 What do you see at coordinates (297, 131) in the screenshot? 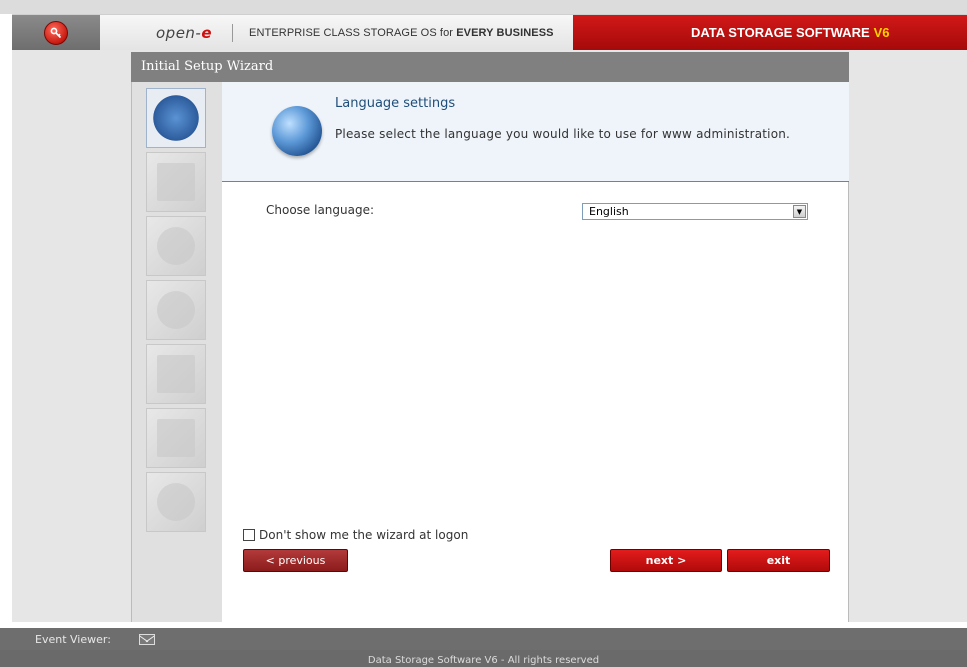
I see `globe-icon` at bounding box center [297, 131].